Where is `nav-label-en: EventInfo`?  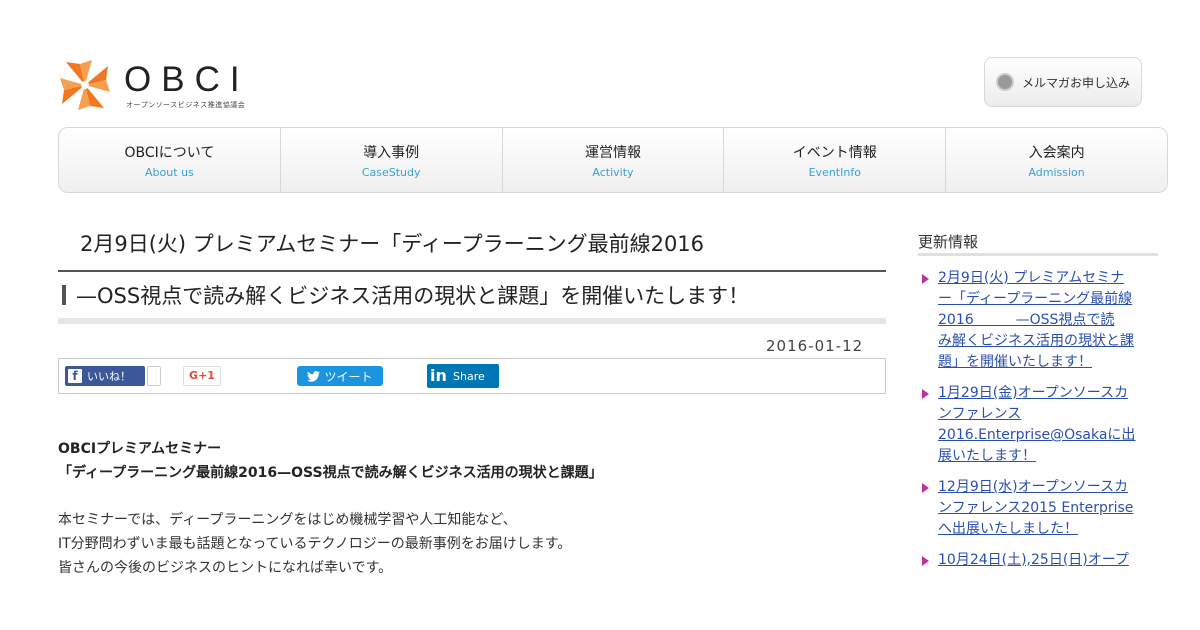
nav-label-en: EventInfo is located at coordinates (834, 172).